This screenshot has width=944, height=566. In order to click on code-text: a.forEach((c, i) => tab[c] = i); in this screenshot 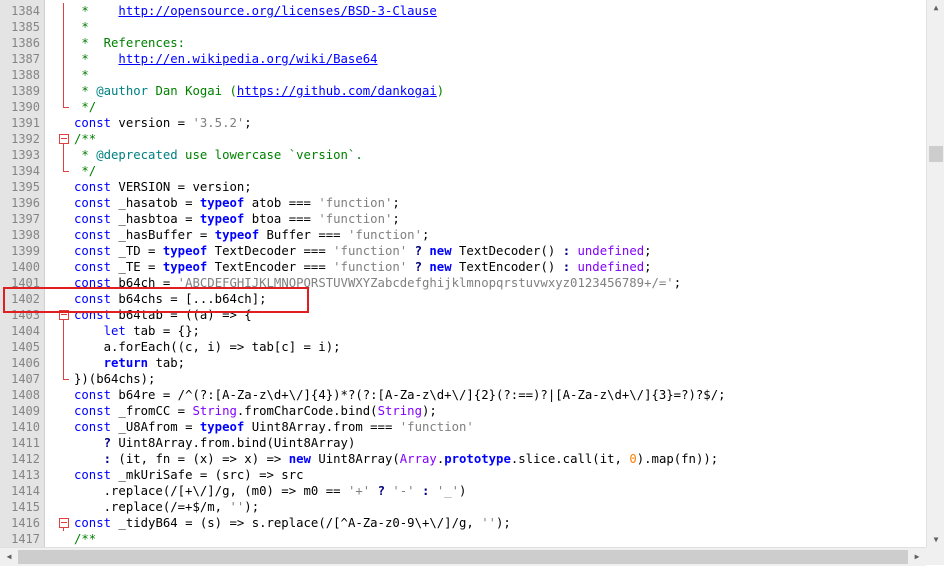, I will do `click(207, 347)`.